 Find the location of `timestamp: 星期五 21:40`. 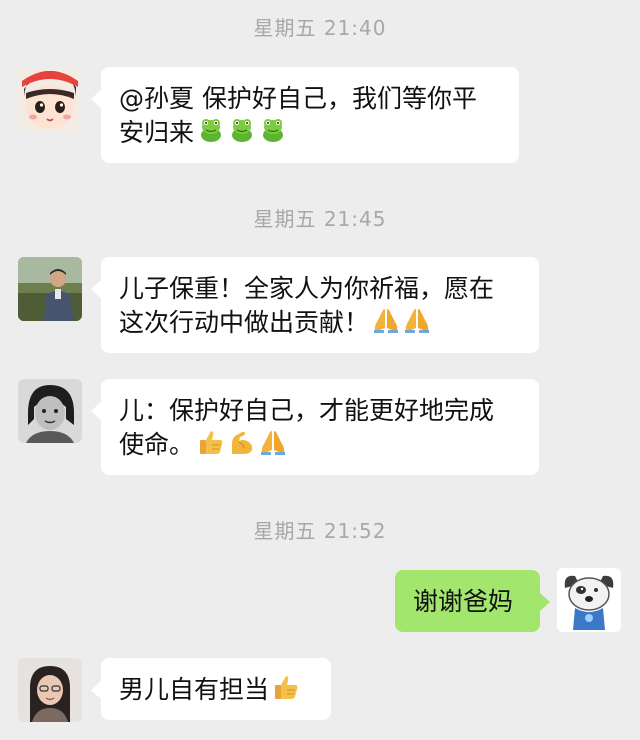

timestamp: 星期五 21:40 is located at coordinates (320, 28).